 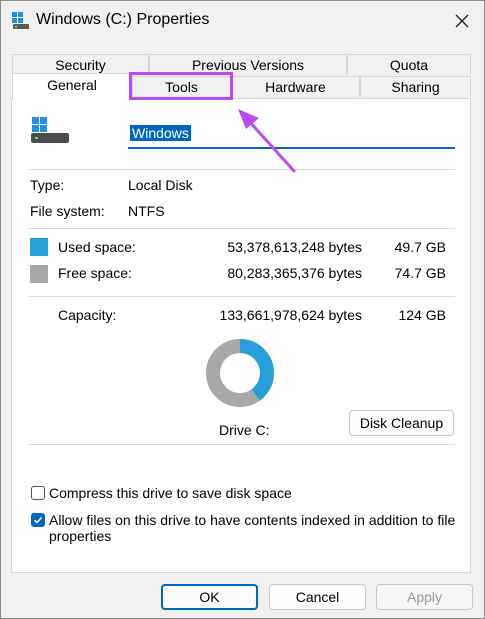 I want to click on close-button, so click(x=462, y=21).